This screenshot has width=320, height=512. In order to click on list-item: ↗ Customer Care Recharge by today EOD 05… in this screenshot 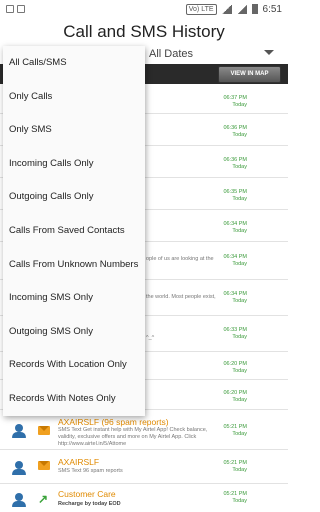, I will do `click(144, 498)`.